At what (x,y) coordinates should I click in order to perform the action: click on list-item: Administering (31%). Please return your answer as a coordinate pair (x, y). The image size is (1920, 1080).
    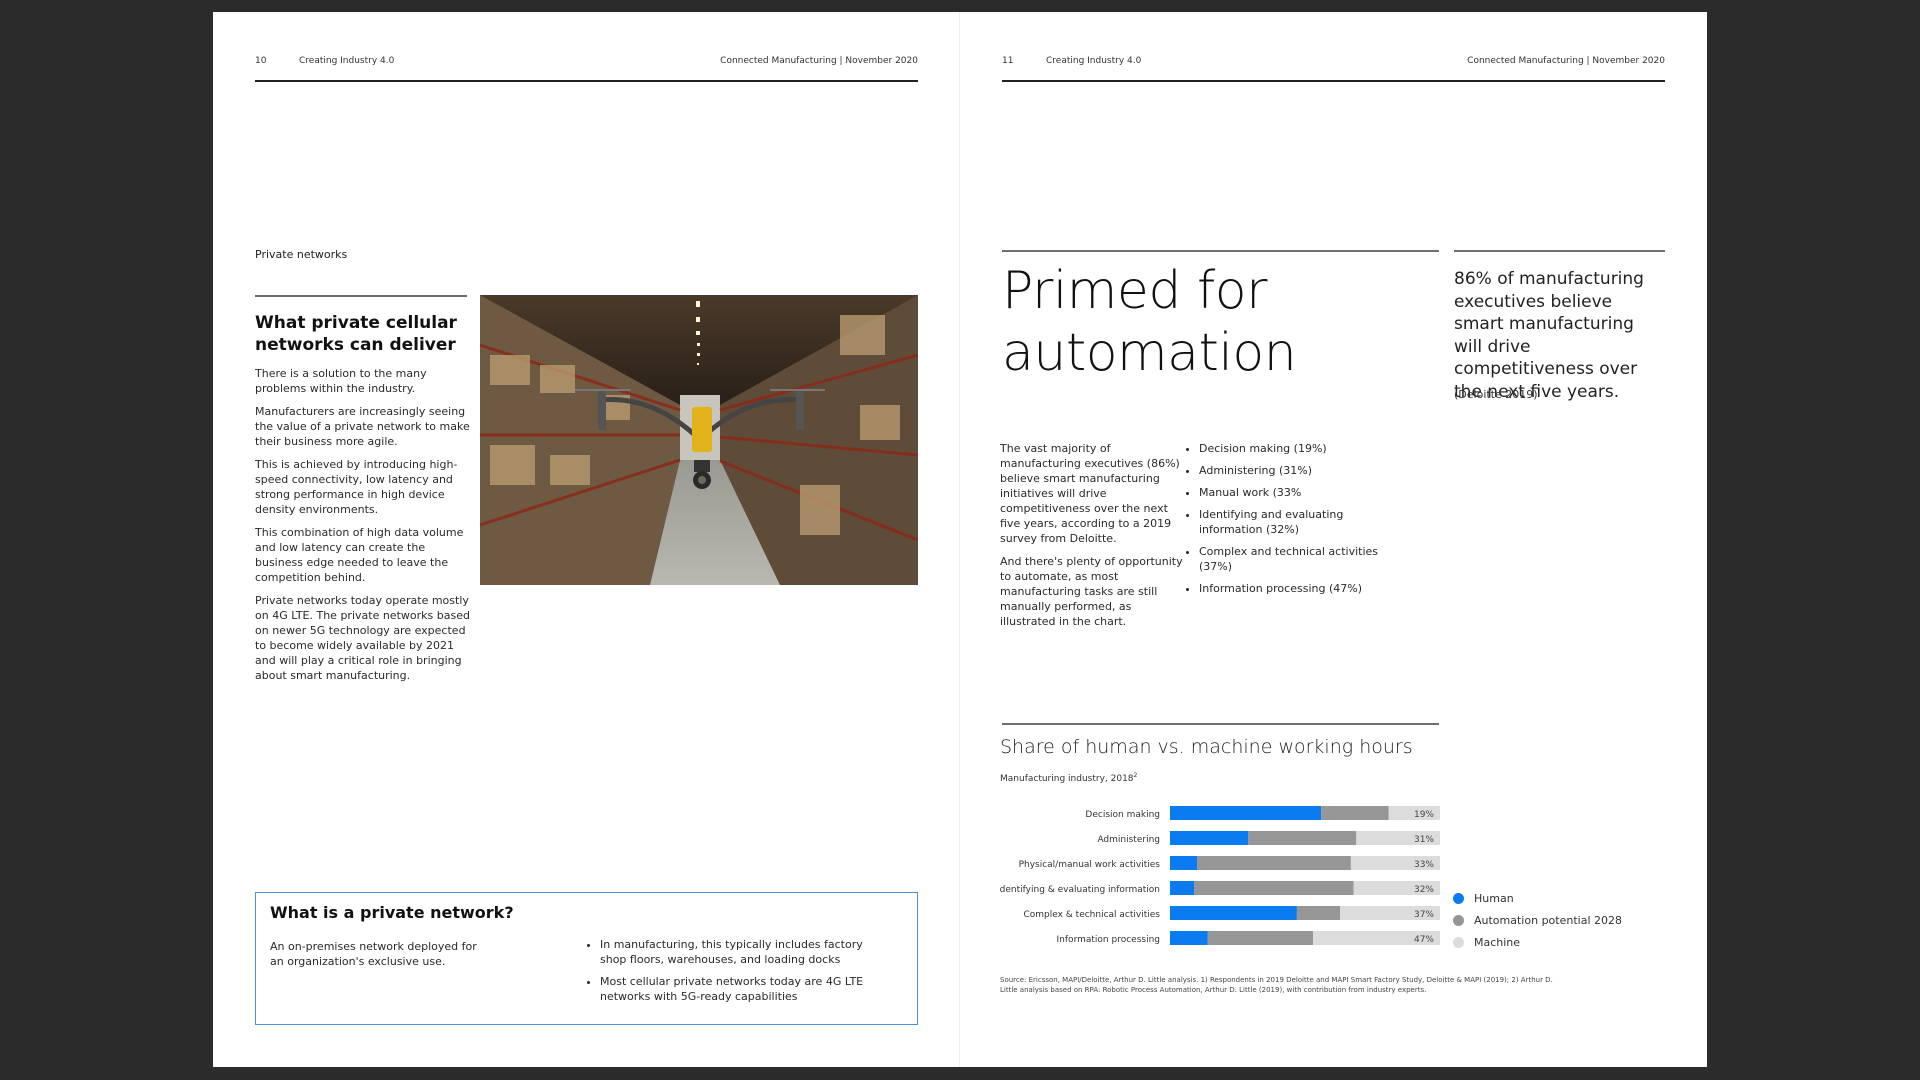
    Looking at the image, I should click on (1299, 470).